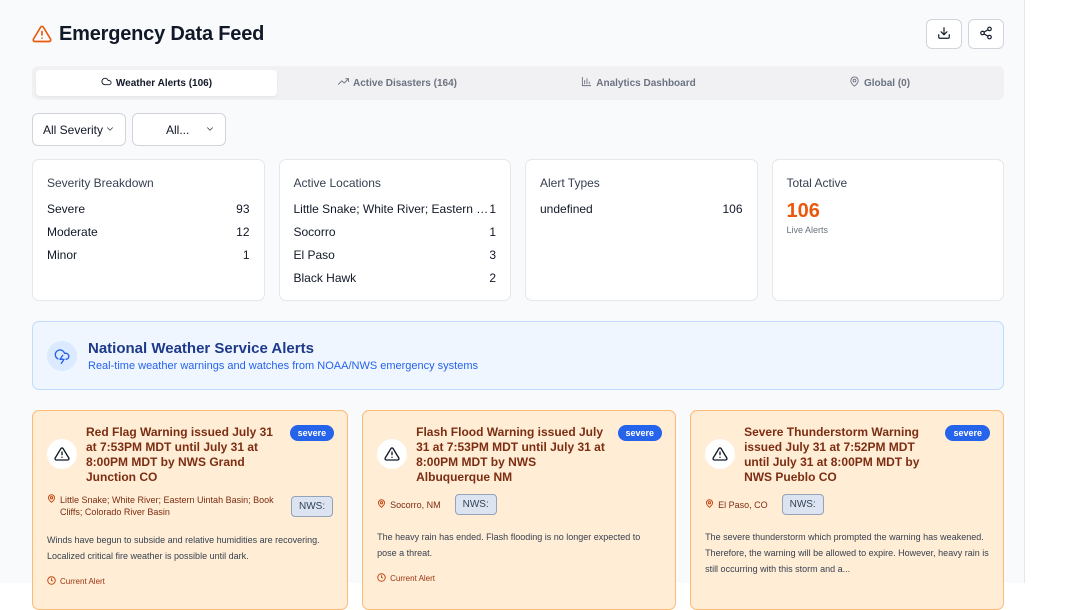 This screenshot has width=1069, height=610. Describe the element at coordinates (100, 183) in the screenshot. I see `card-title: Severity Breakdown` at that location.